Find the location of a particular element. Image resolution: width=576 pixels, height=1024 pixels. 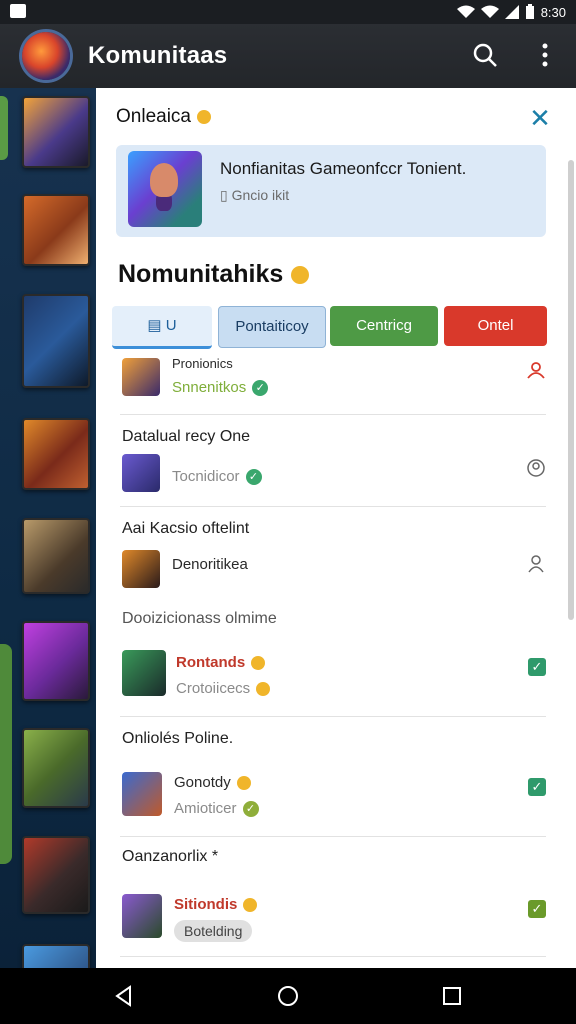

row3-name: Denoritikea is located at coordinates (210, 564).